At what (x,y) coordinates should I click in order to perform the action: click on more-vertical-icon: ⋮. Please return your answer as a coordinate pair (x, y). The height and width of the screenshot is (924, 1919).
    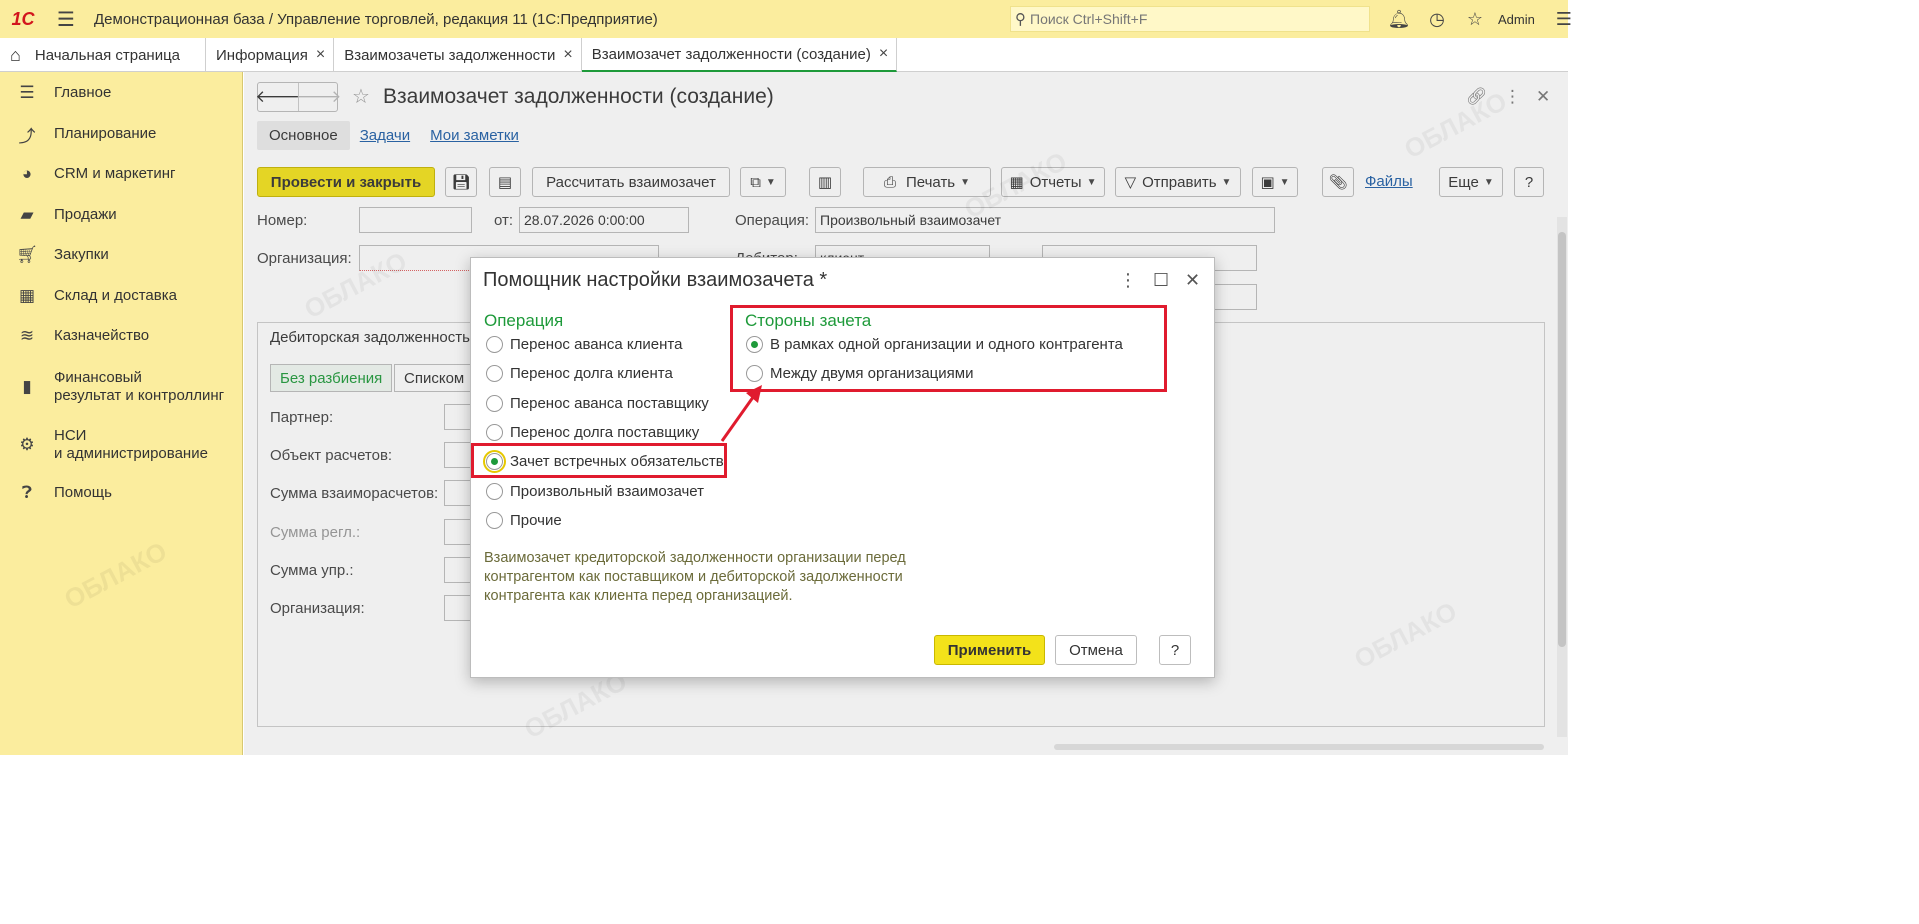
    Looking at the image, I should click on (1128, 280).